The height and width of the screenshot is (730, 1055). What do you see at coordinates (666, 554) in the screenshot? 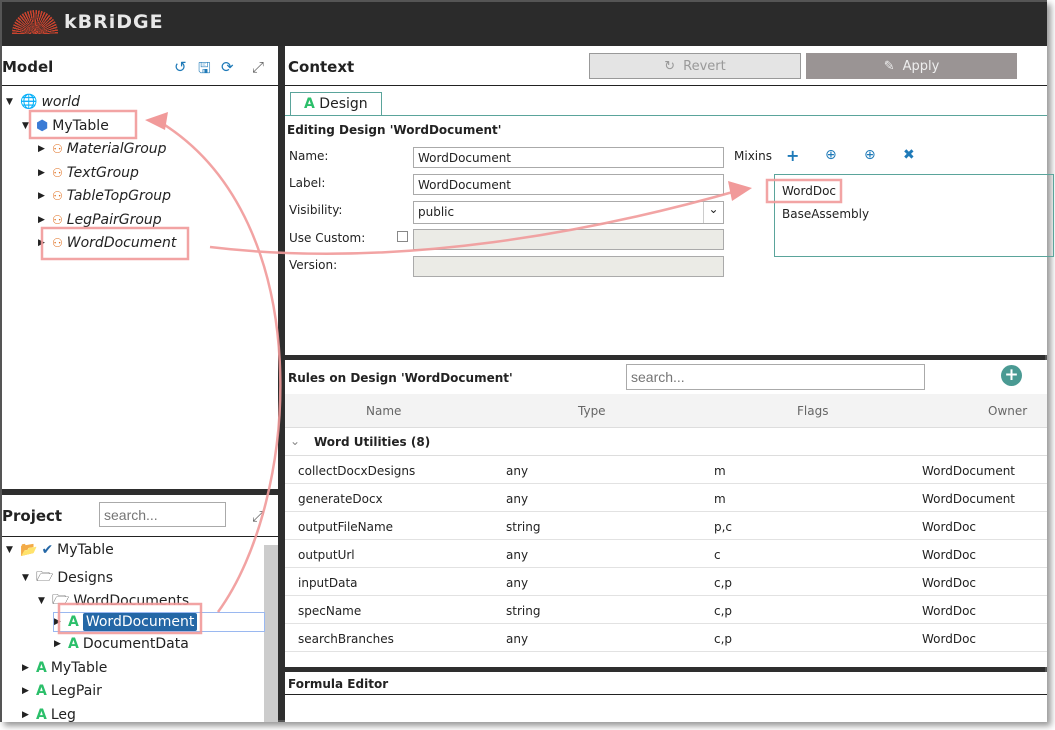
I see `table-row: outputUrl any c WordDoc` at bounding box center [666, 554].